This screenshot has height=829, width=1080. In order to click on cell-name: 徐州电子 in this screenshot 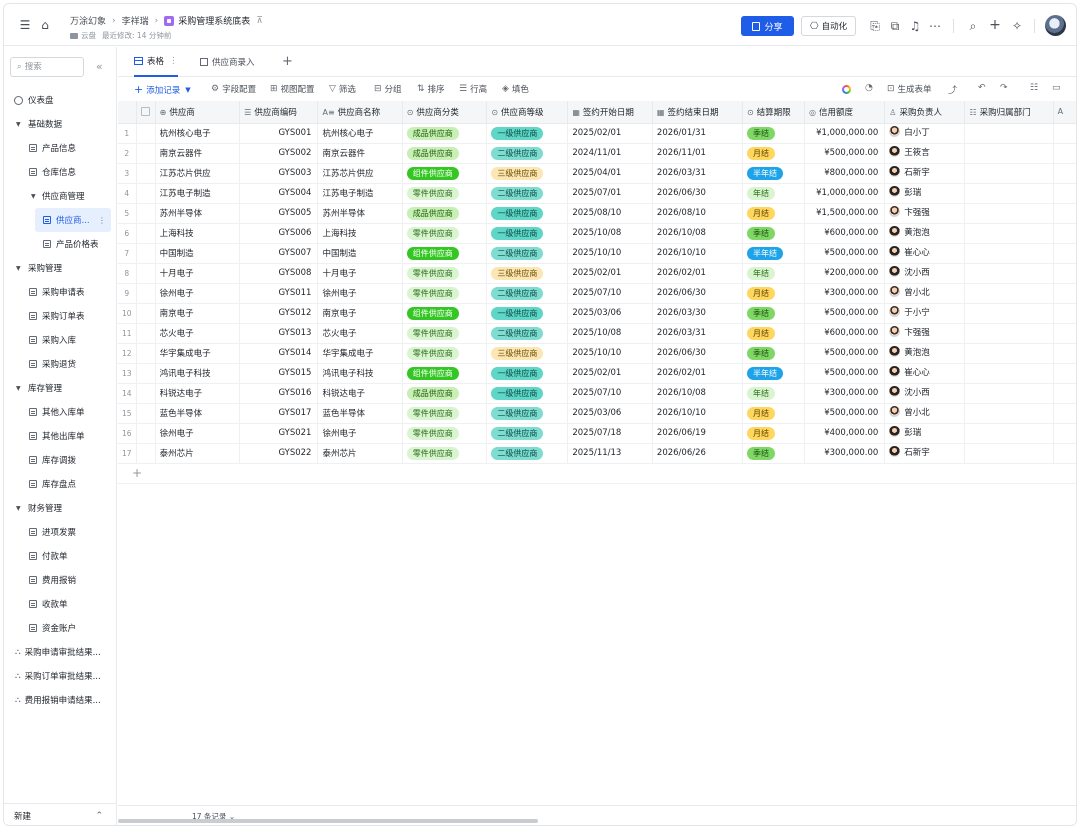, I will do `click(360, 293)`.